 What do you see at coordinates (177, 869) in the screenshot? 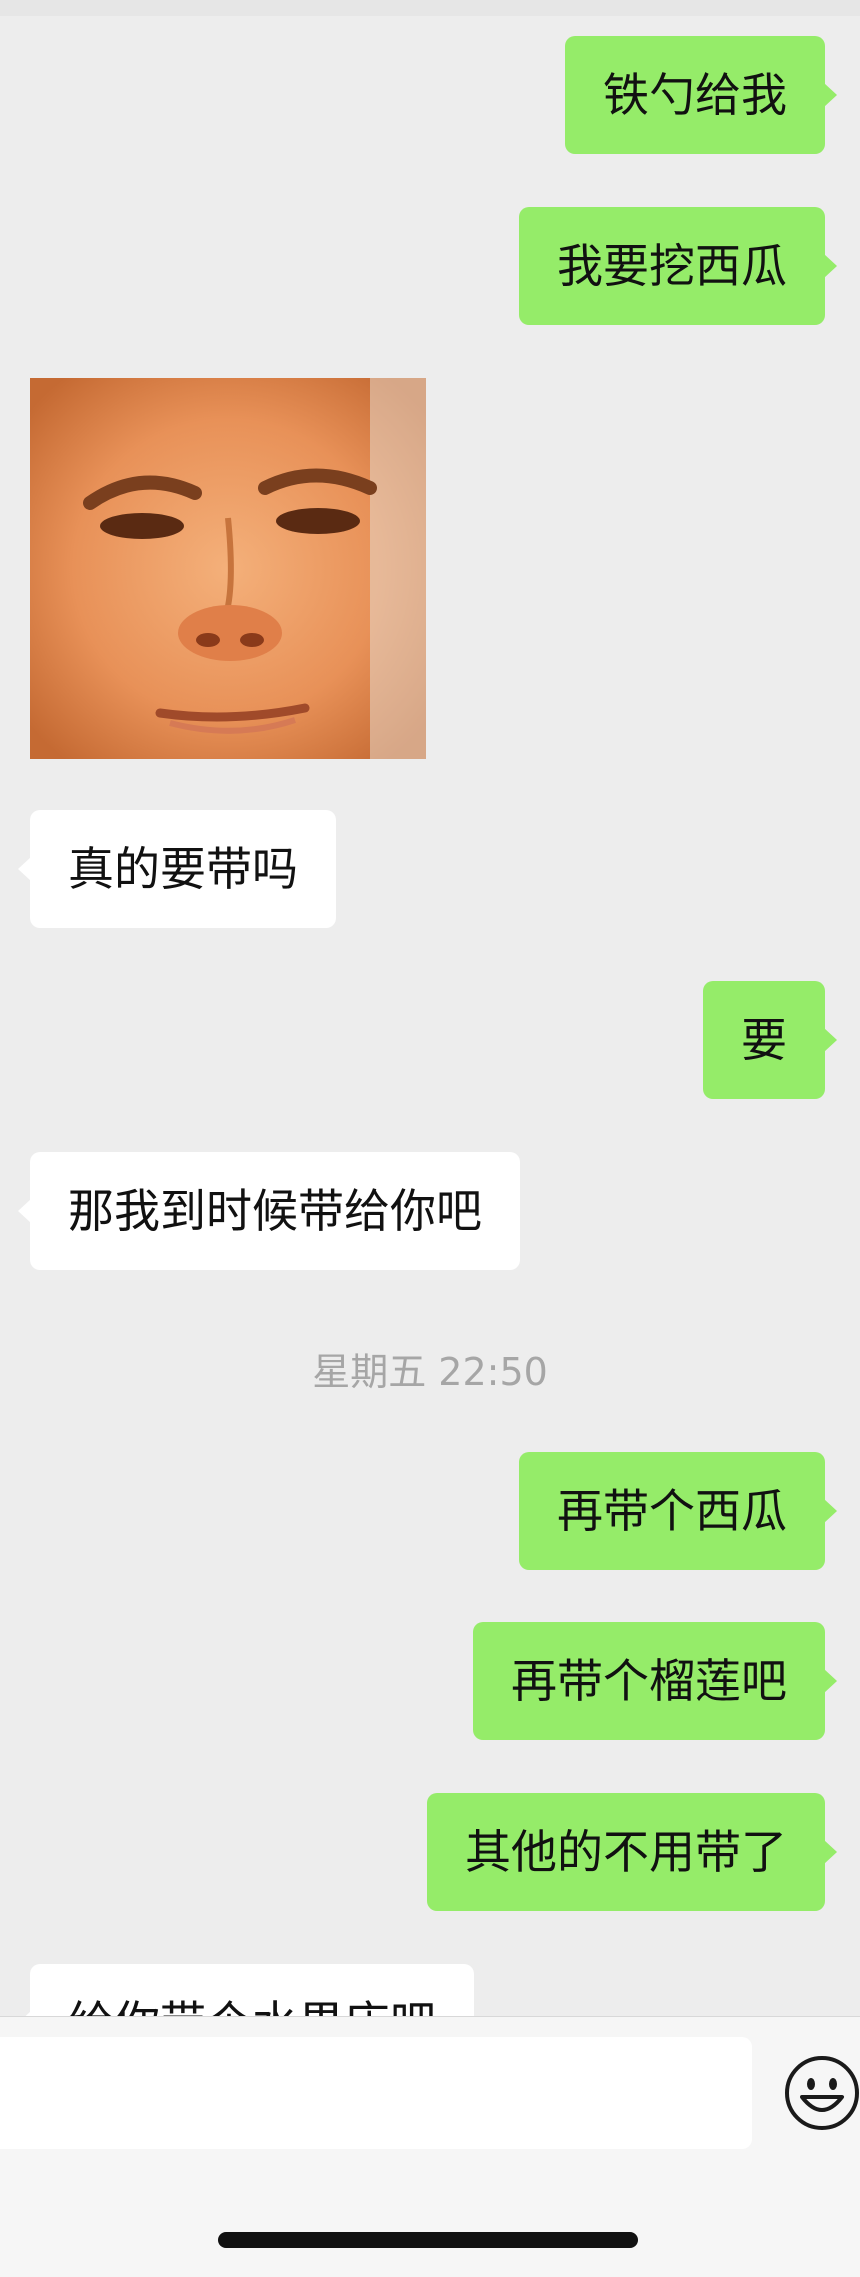
I see `message-bubble-incoming: 真的要带吗` at bounding box center [177, 869].